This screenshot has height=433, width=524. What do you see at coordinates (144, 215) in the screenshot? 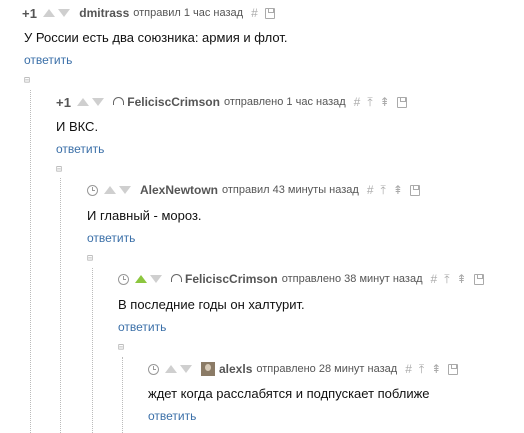
I see `comment-text: И главный - мороз.` at bounding box center [144, 215].